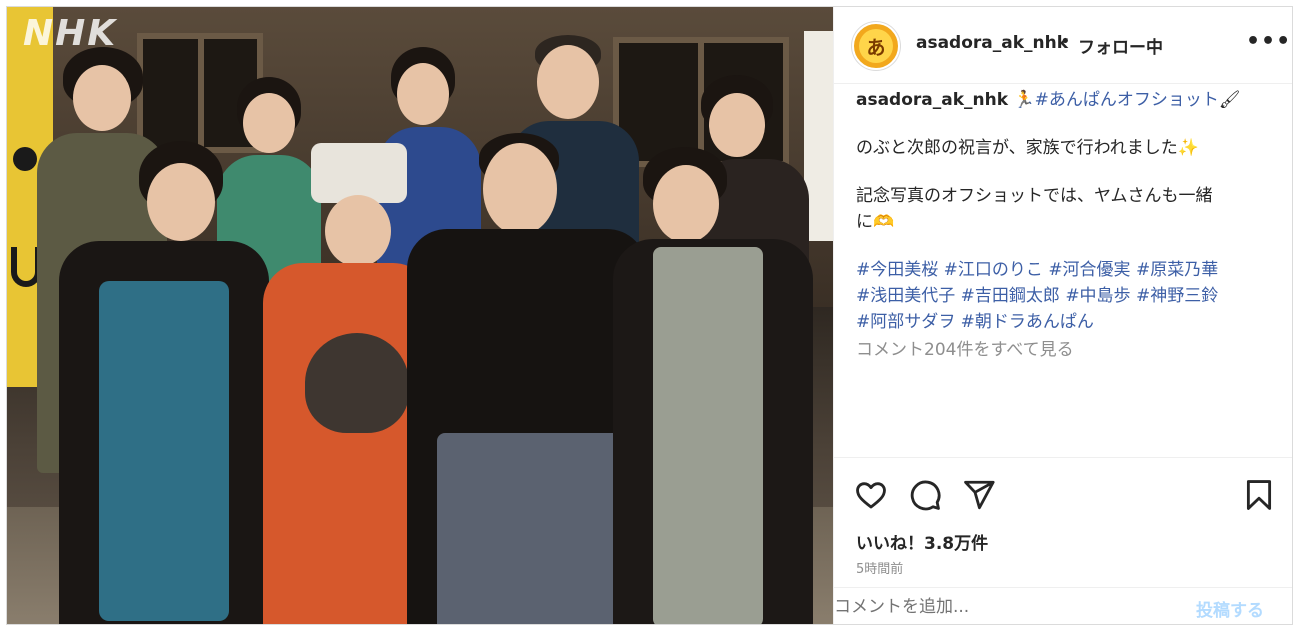  I want to click on runner-emoji-icon: 🏃, so click(1024, 100).